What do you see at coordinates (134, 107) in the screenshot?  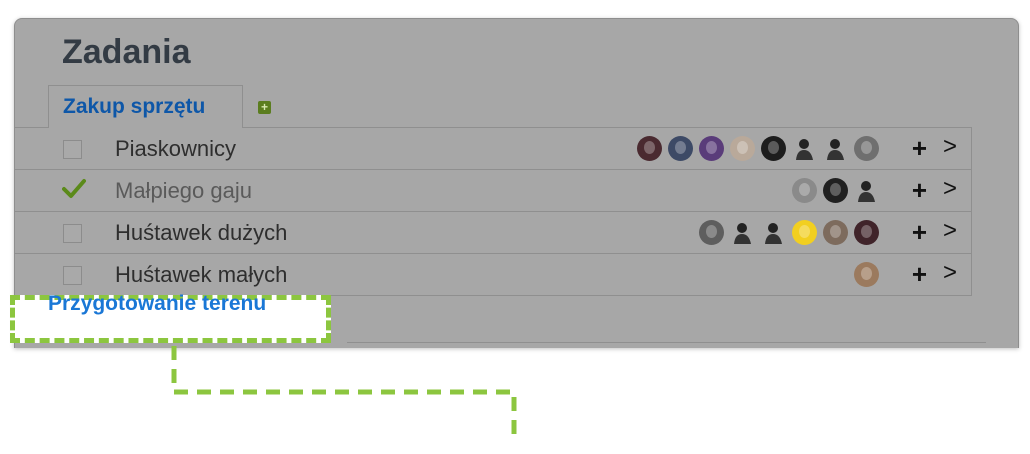 I see `tab-label: Zakup sprzętu` at bounding box center [134, 107].